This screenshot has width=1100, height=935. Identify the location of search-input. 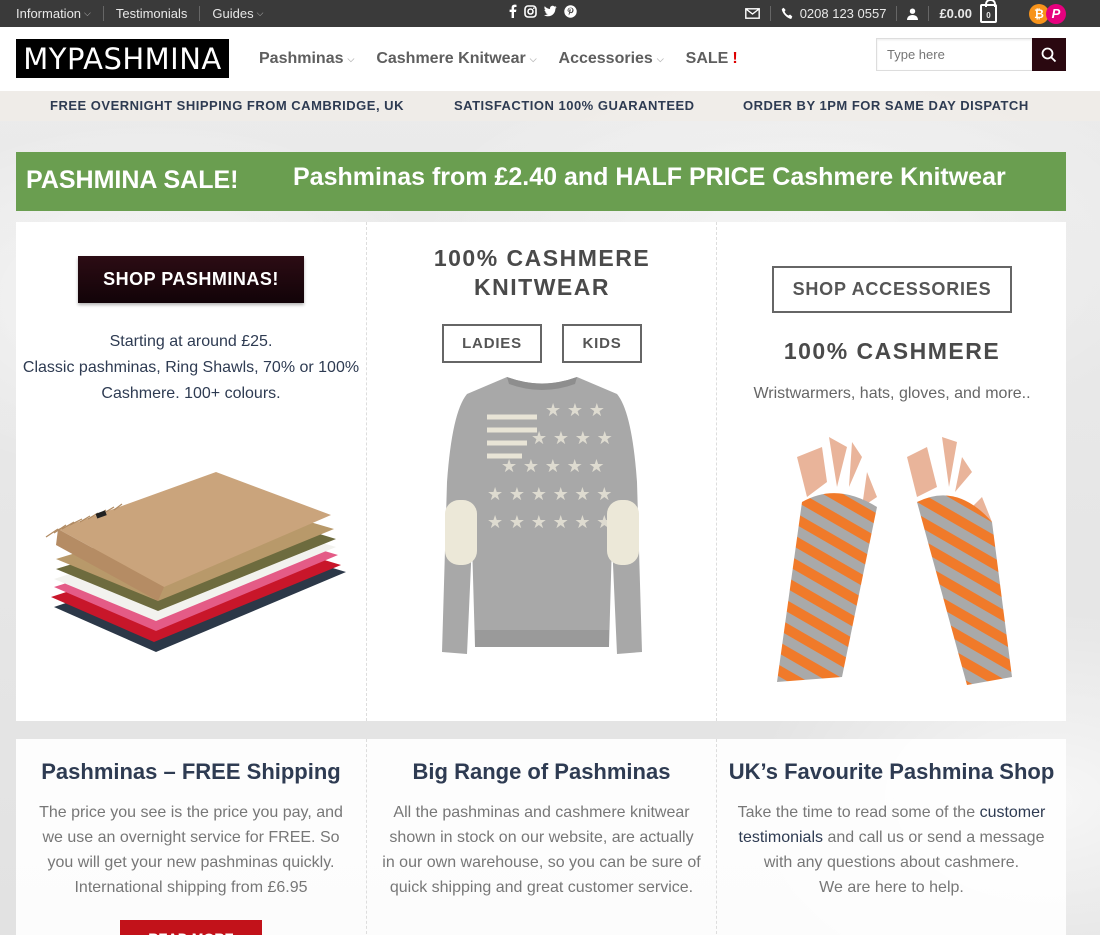
(954, 54).